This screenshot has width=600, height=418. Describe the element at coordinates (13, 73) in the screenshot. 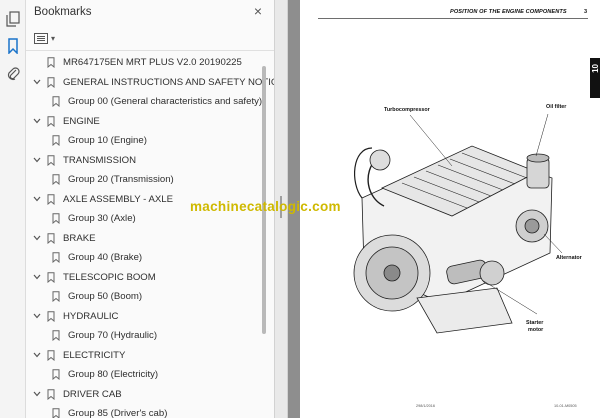

I see `attachment-icon` at that location.